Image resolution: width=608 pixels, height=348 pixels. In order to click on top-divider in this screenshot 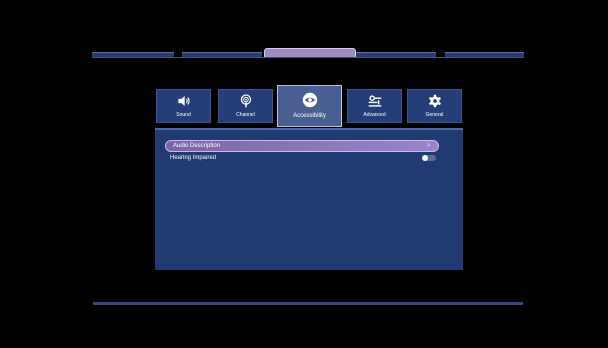, I will do `click(308, 57)`.